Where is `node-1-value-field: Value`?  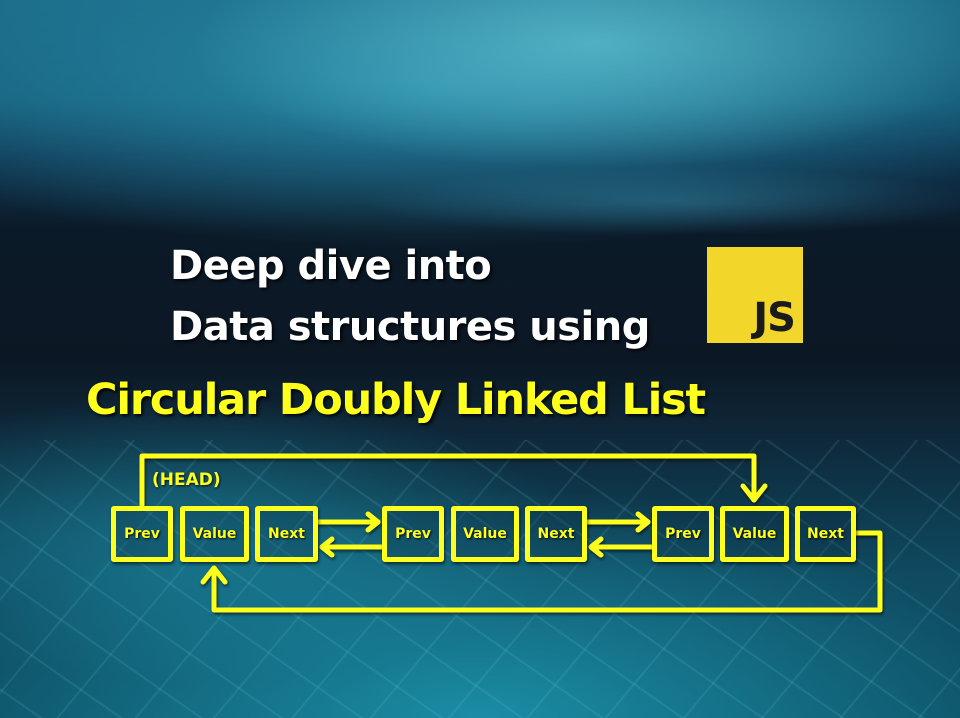
node-1-value-field: Value is located at coordinates (214, 534).